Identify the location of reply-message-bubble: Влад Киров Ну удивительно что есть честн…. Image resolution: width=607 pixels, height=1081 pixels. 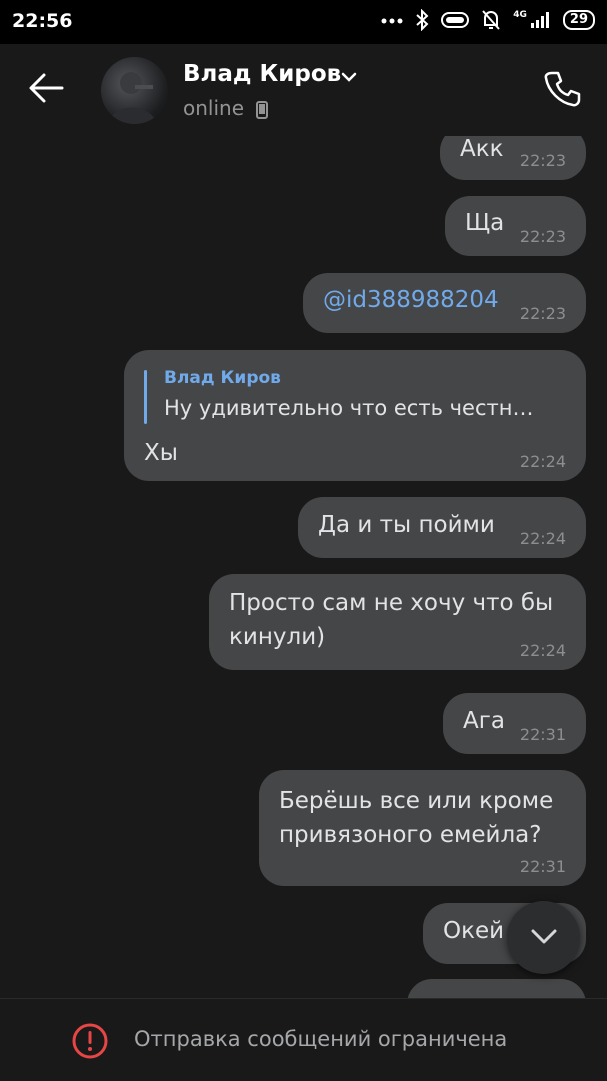
(355, 415).